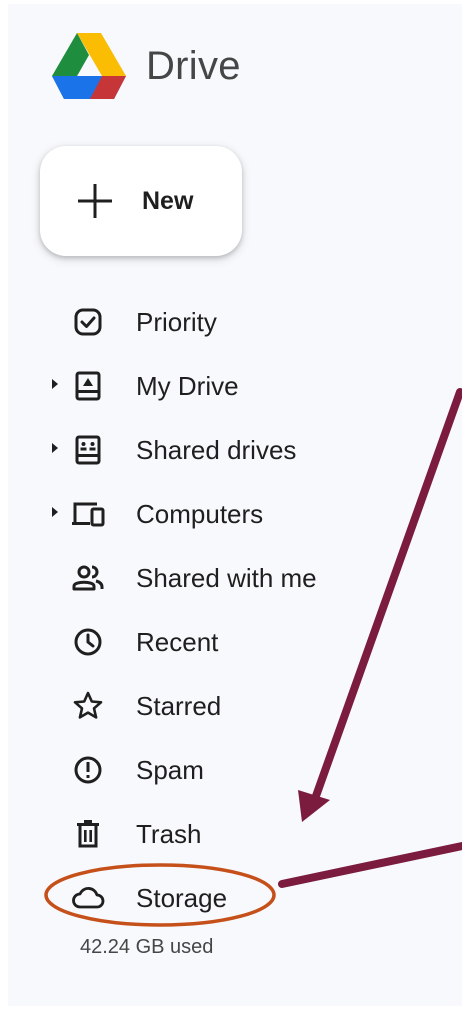 The image size is (462, 1016). I want to click on sidebar-item-label: Computers, so click(200, 514).